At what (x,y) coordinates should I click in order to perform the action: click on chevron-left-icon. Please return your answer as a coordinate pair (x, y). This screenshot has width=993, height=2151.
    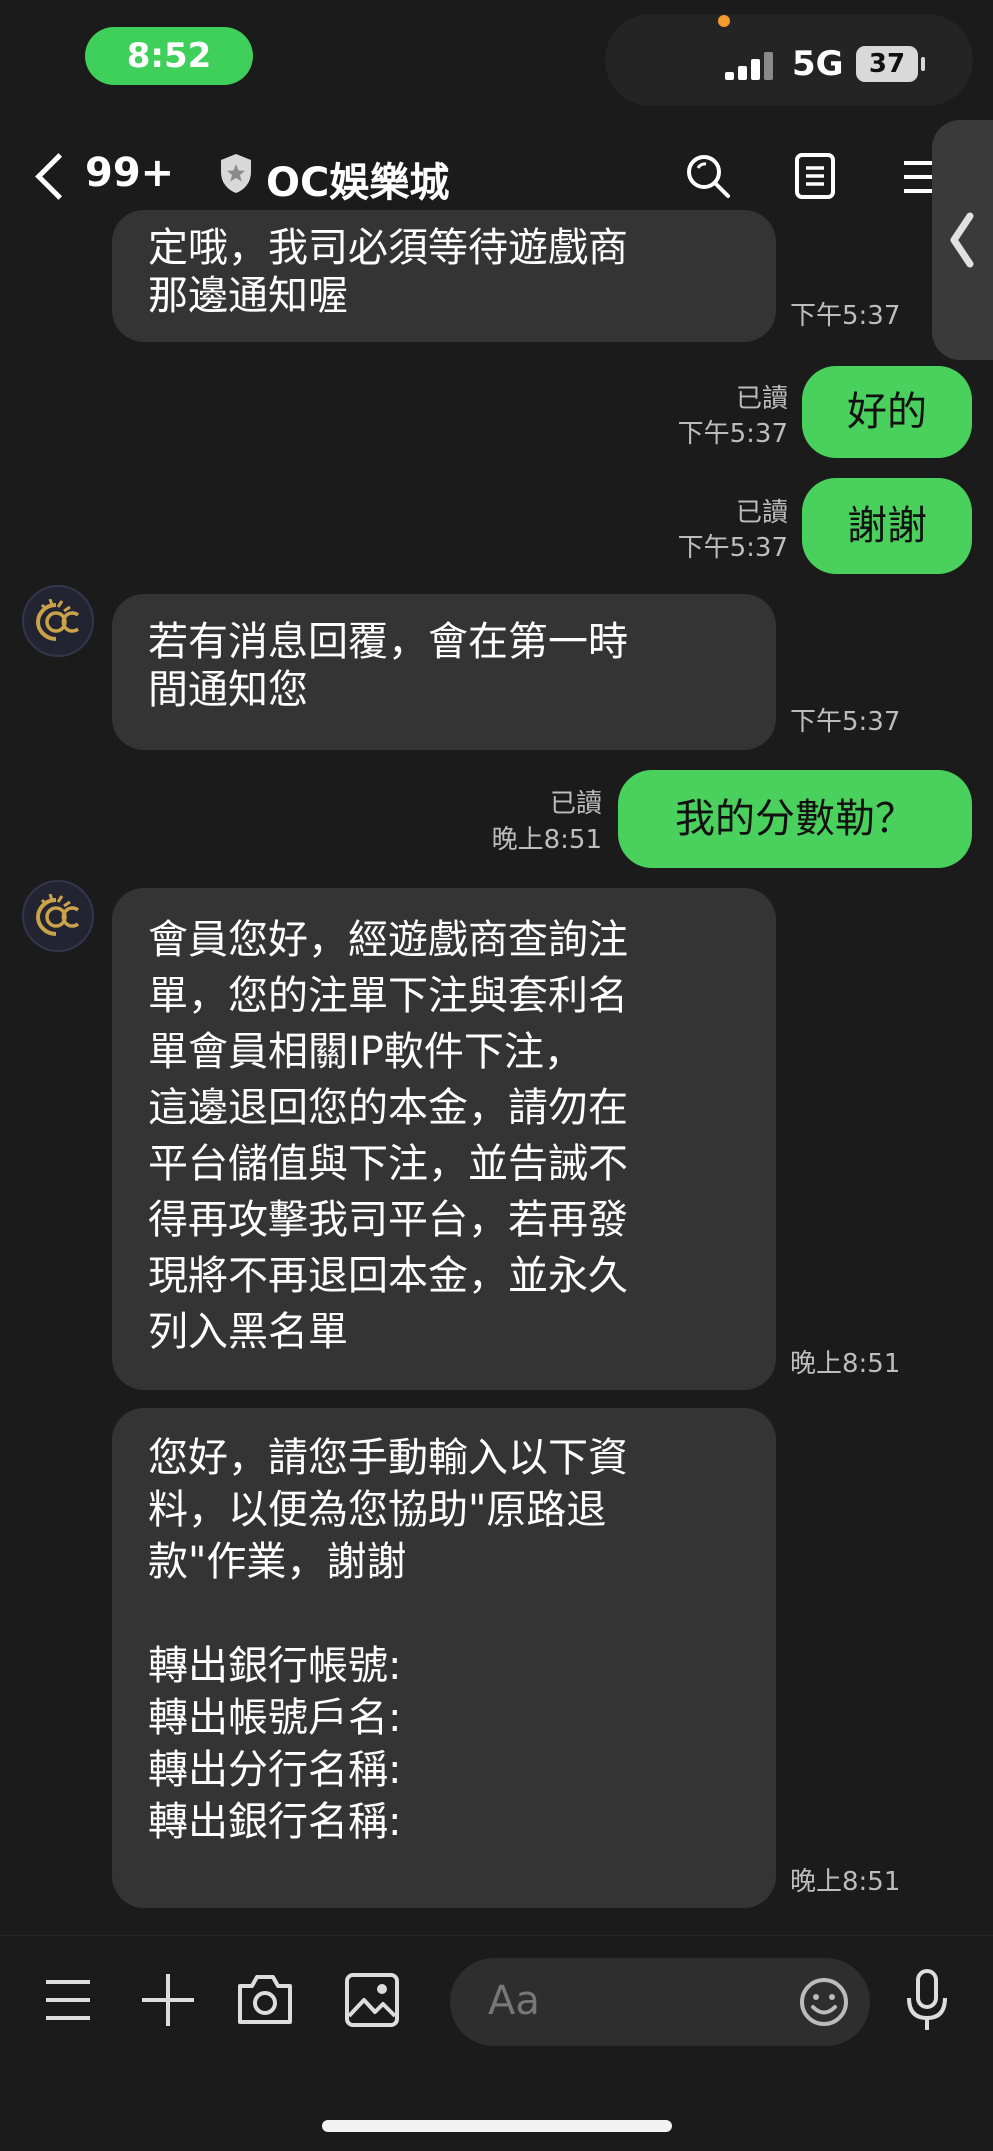
    Looking at the image, I should click on (962, 240).